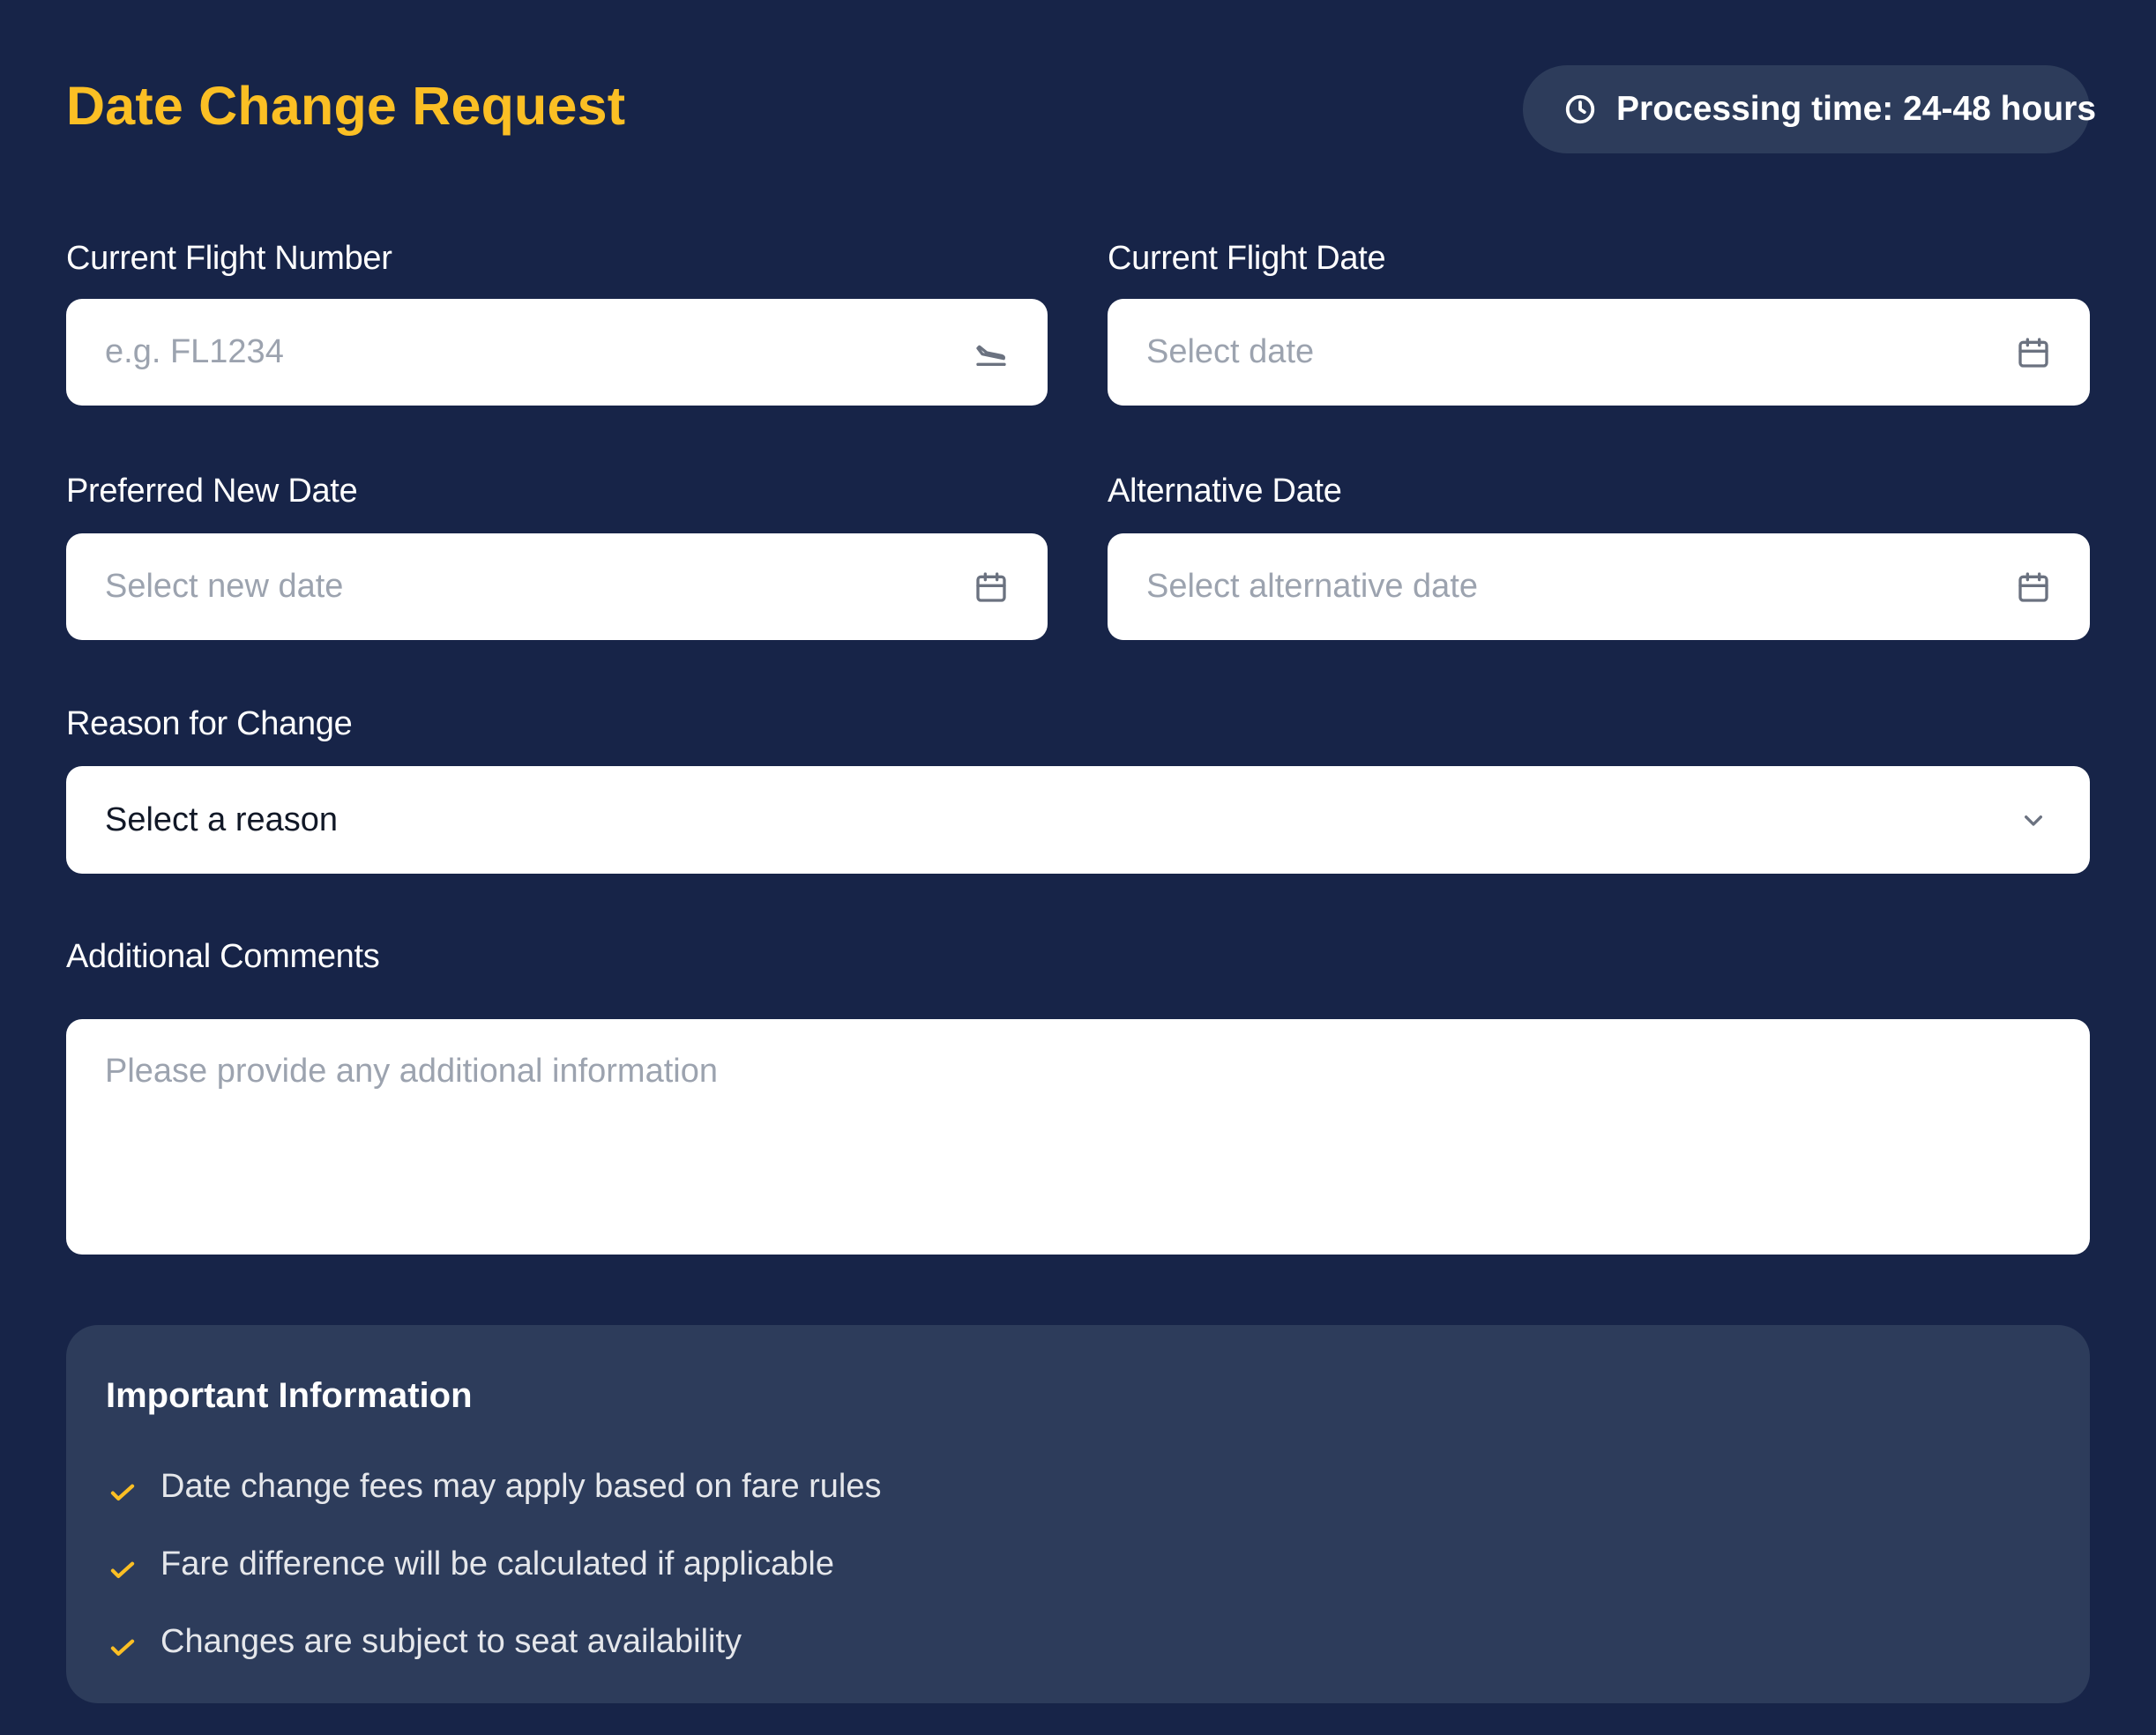 This screenshot has height=1735, width=2156. I want to click on current-flight-date-input, so click(1572, 352).